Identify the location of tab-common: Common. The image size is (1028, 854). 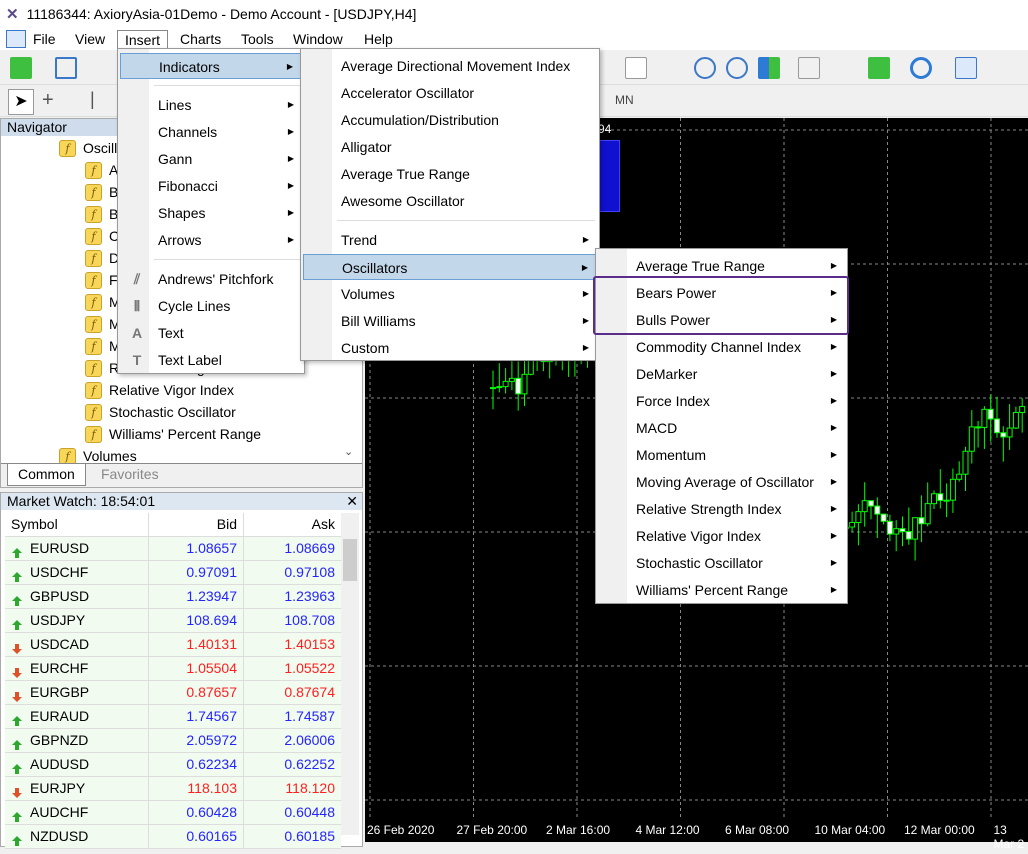
(46, 475).